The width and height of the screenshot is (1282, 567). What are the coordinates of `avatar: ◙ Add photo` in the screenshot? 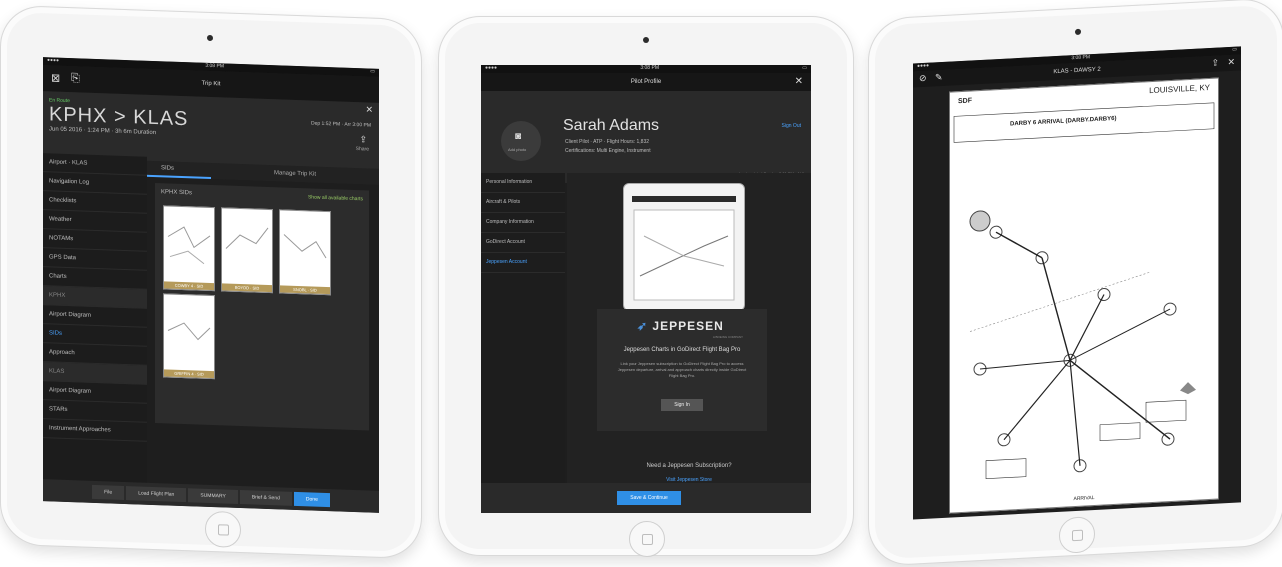 It's located at (521, 141).